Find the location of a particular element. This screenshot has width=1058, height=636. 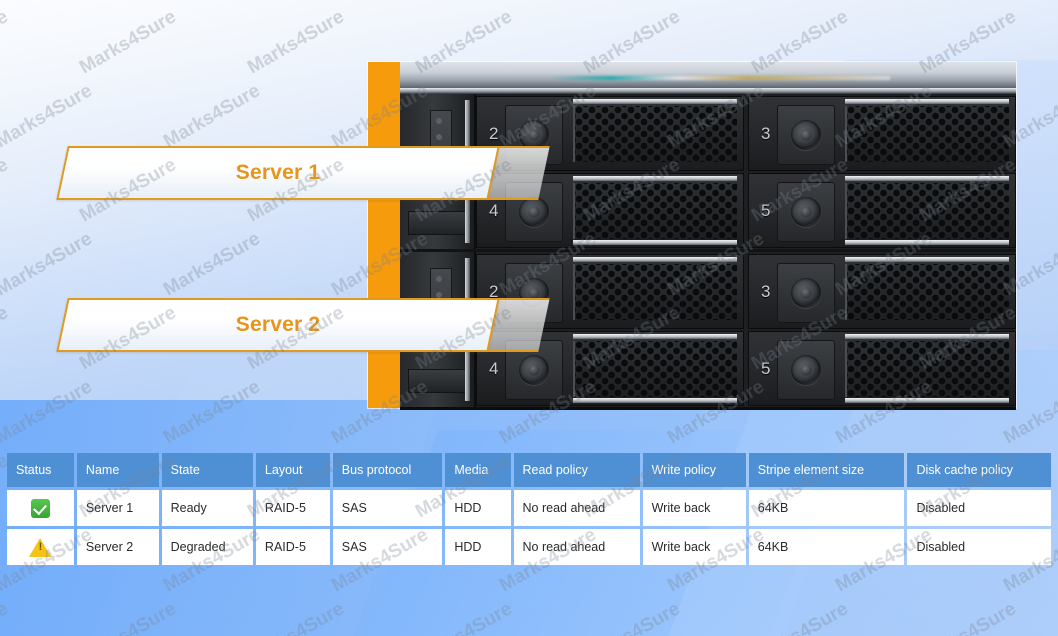

column-header-media: Media is located at coordinates (478, 470).